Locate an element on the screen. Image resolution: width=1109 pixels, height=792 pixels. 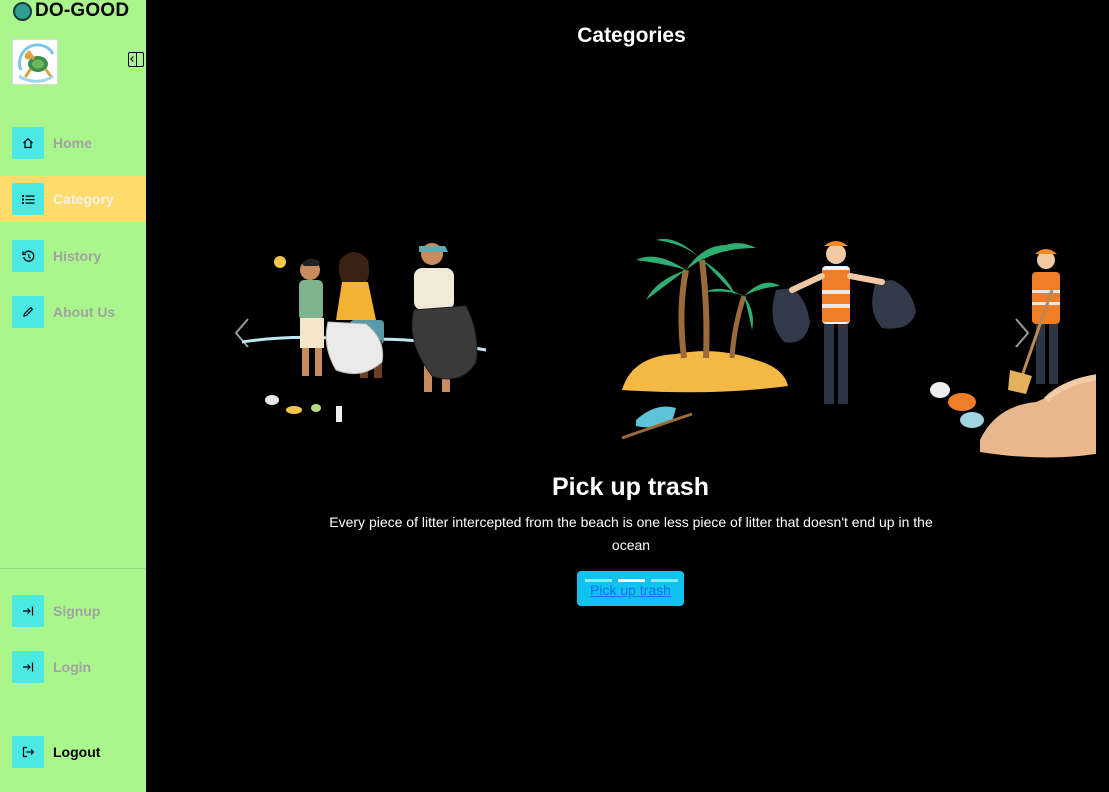
turtle-logo is located at coordinates (35, 62).